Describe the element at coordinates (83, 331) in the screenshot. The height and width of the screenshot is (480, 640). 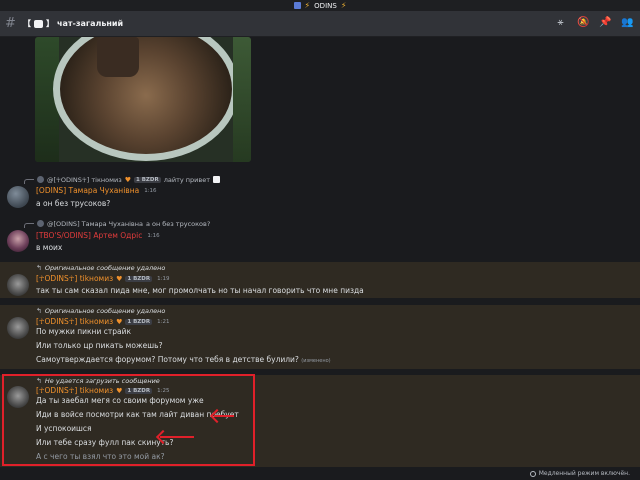
I see `message-text: По мужки пикни страйк` at that location.